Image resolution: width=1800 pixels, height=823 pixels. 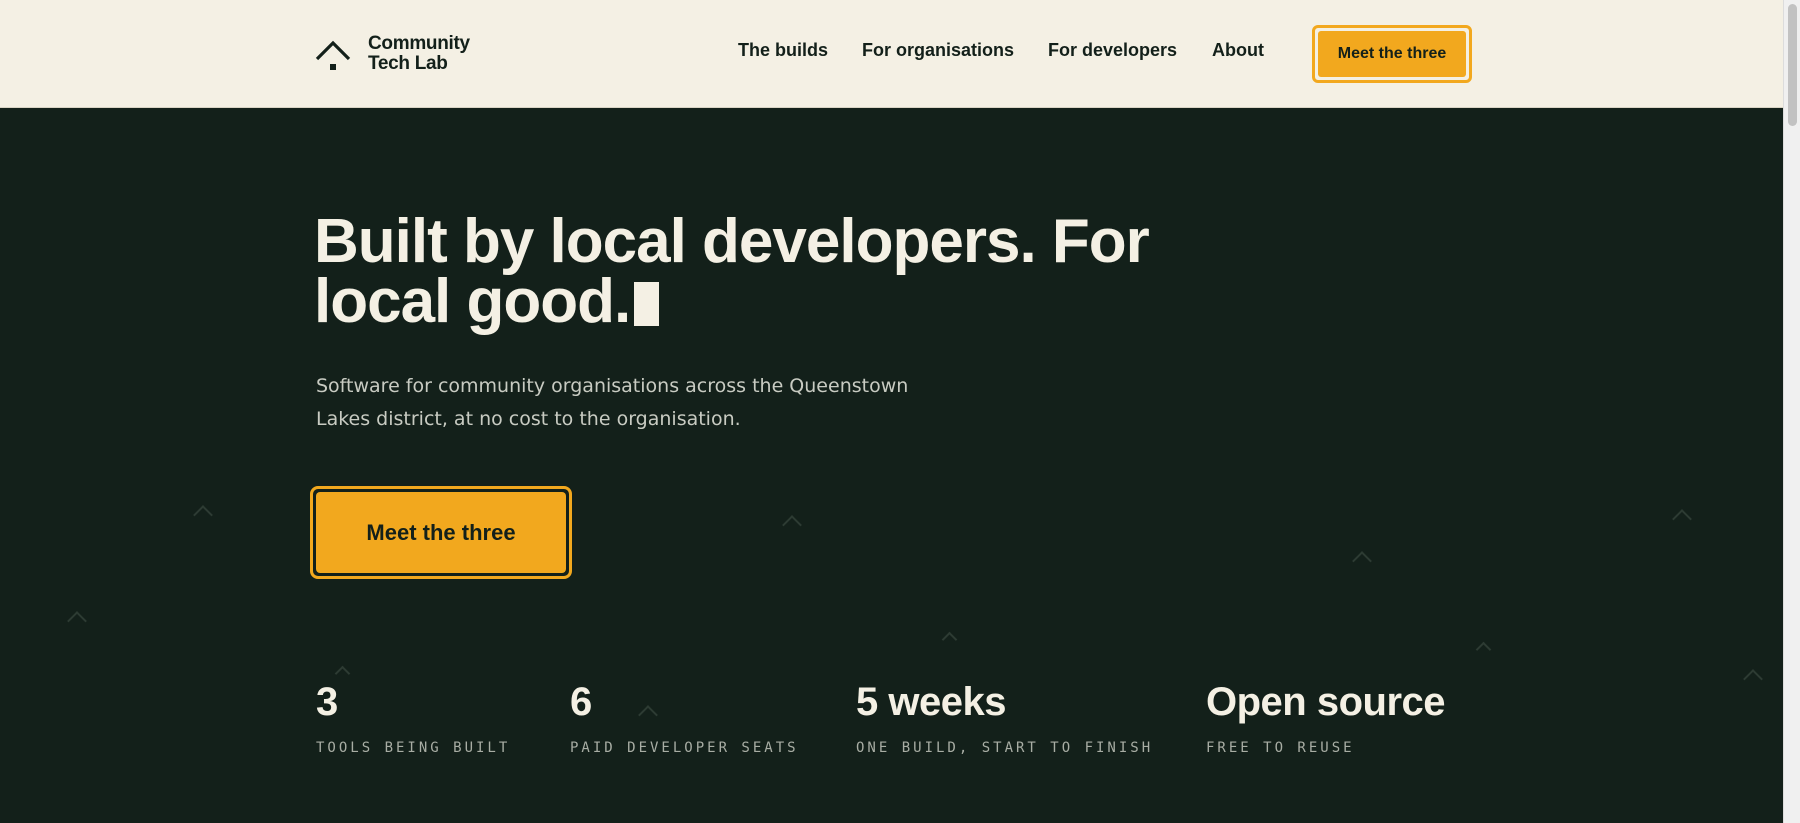 I want to click on stat-value: Open source, so click(x=1326, y=702).